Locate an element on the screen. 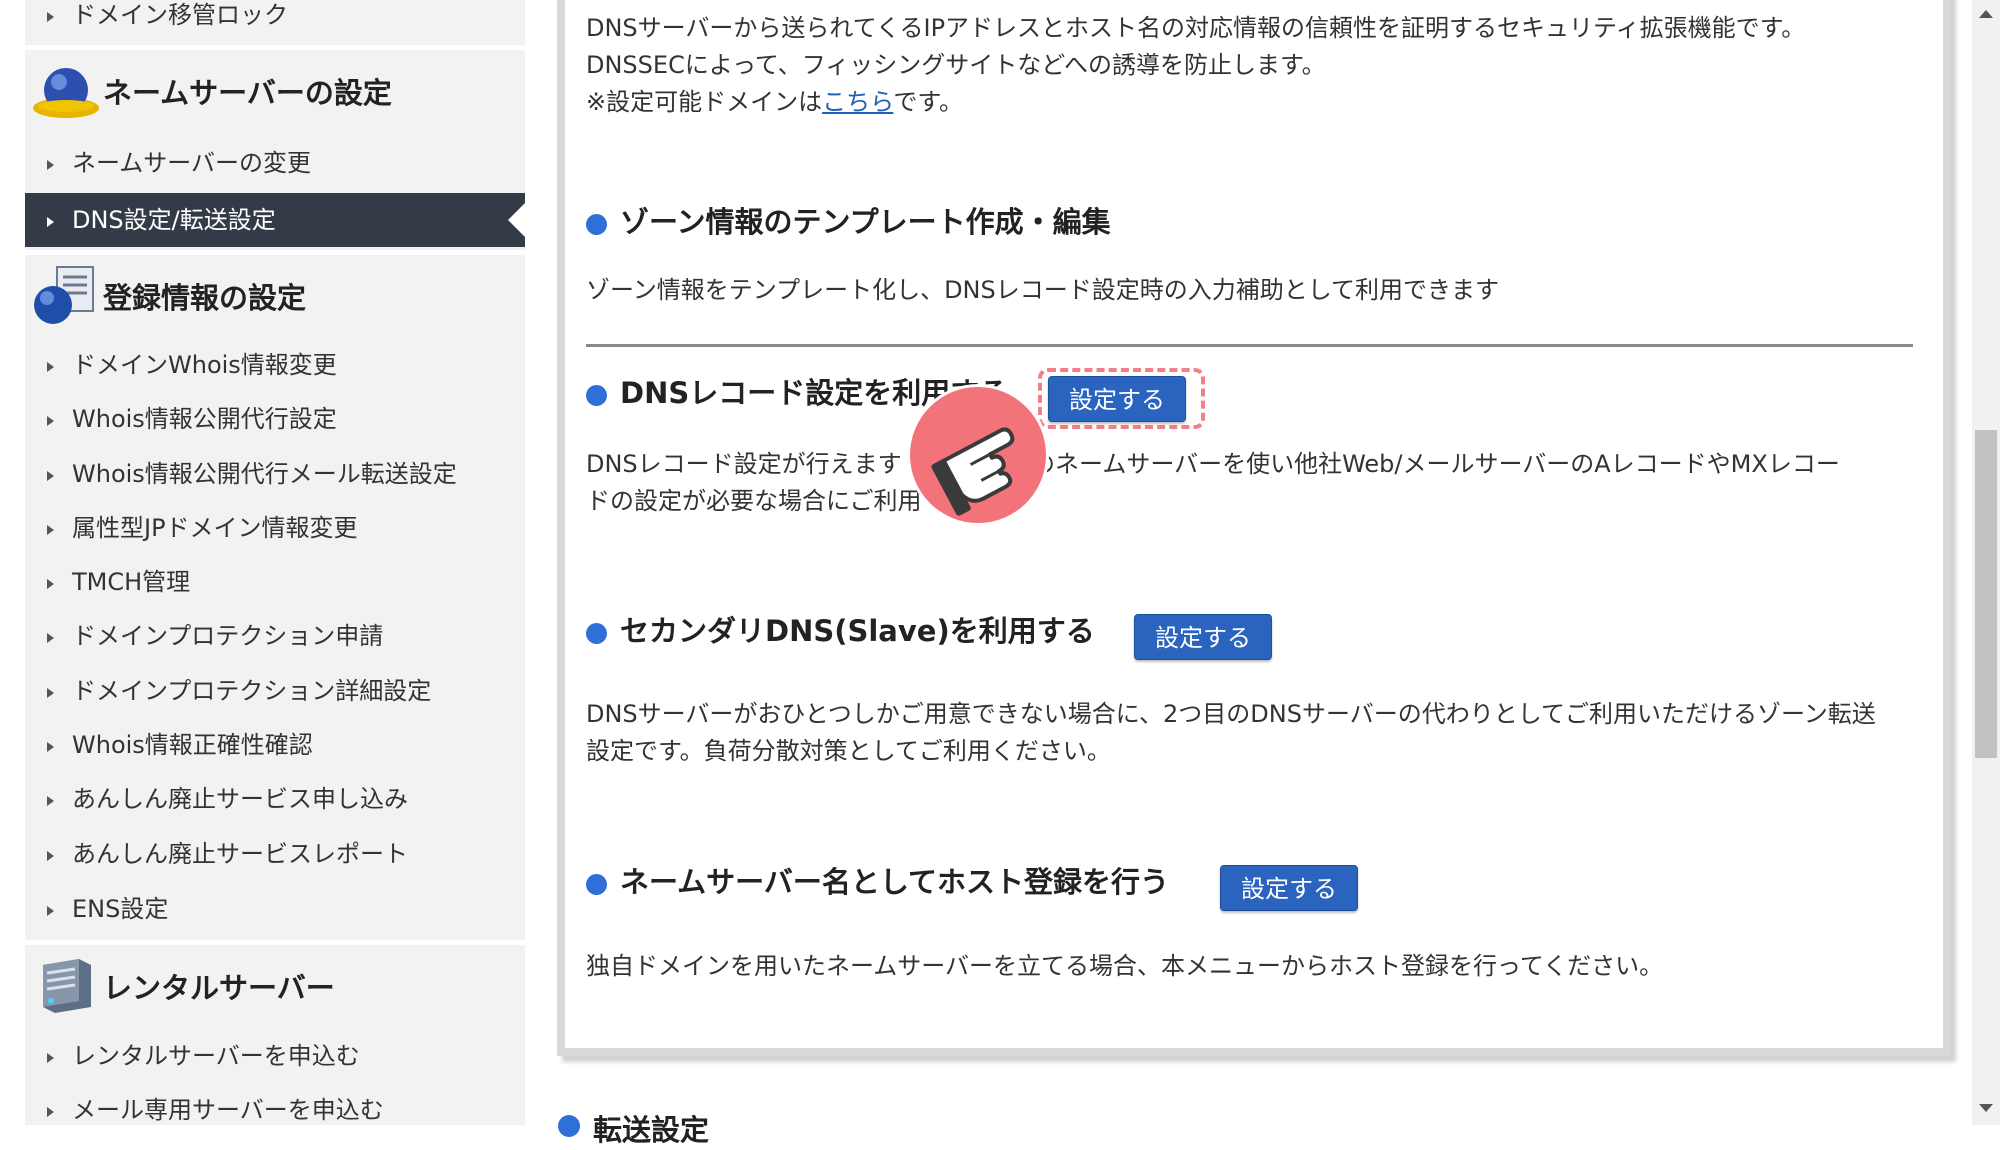 This screenshot has width=2000, height=1150. sidebar-item-nameserver-change: ネームサーバーの変更 is located at coordinates (275, 163).